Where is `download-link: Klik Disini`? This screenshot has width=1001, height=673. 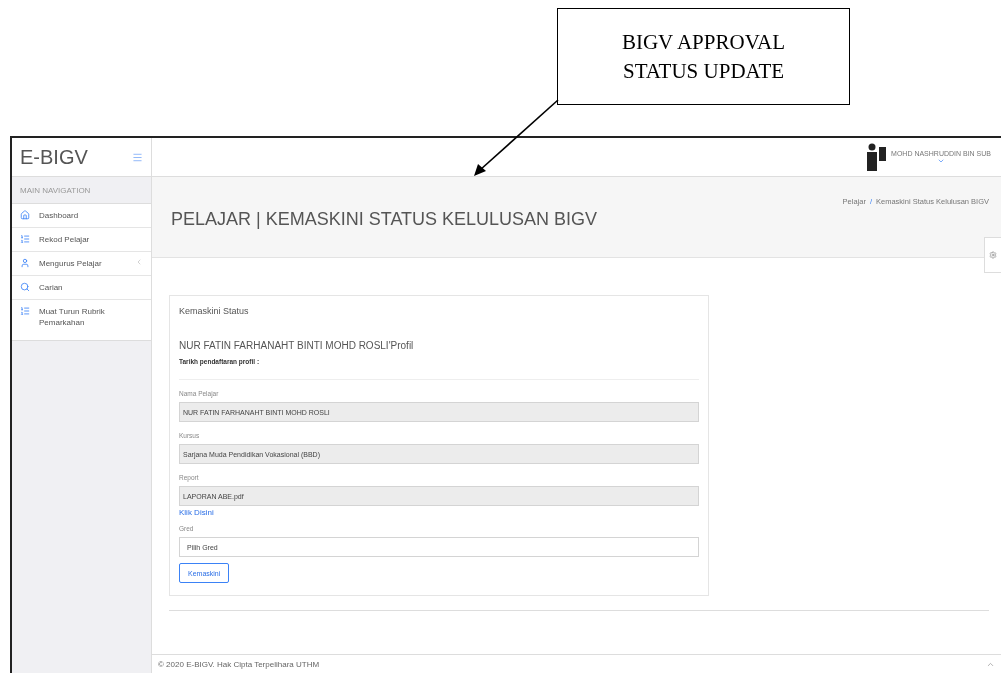 download-link: Klik Disini is located at coordinates (439, 512).